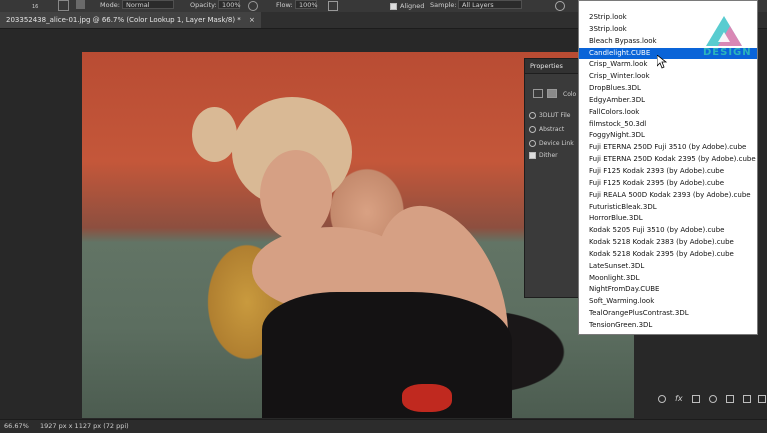  What do you see at coordinates (570, 94) in the screenshot?
I see `color-lookup-label: Colo` at bounding box center [570, 94].